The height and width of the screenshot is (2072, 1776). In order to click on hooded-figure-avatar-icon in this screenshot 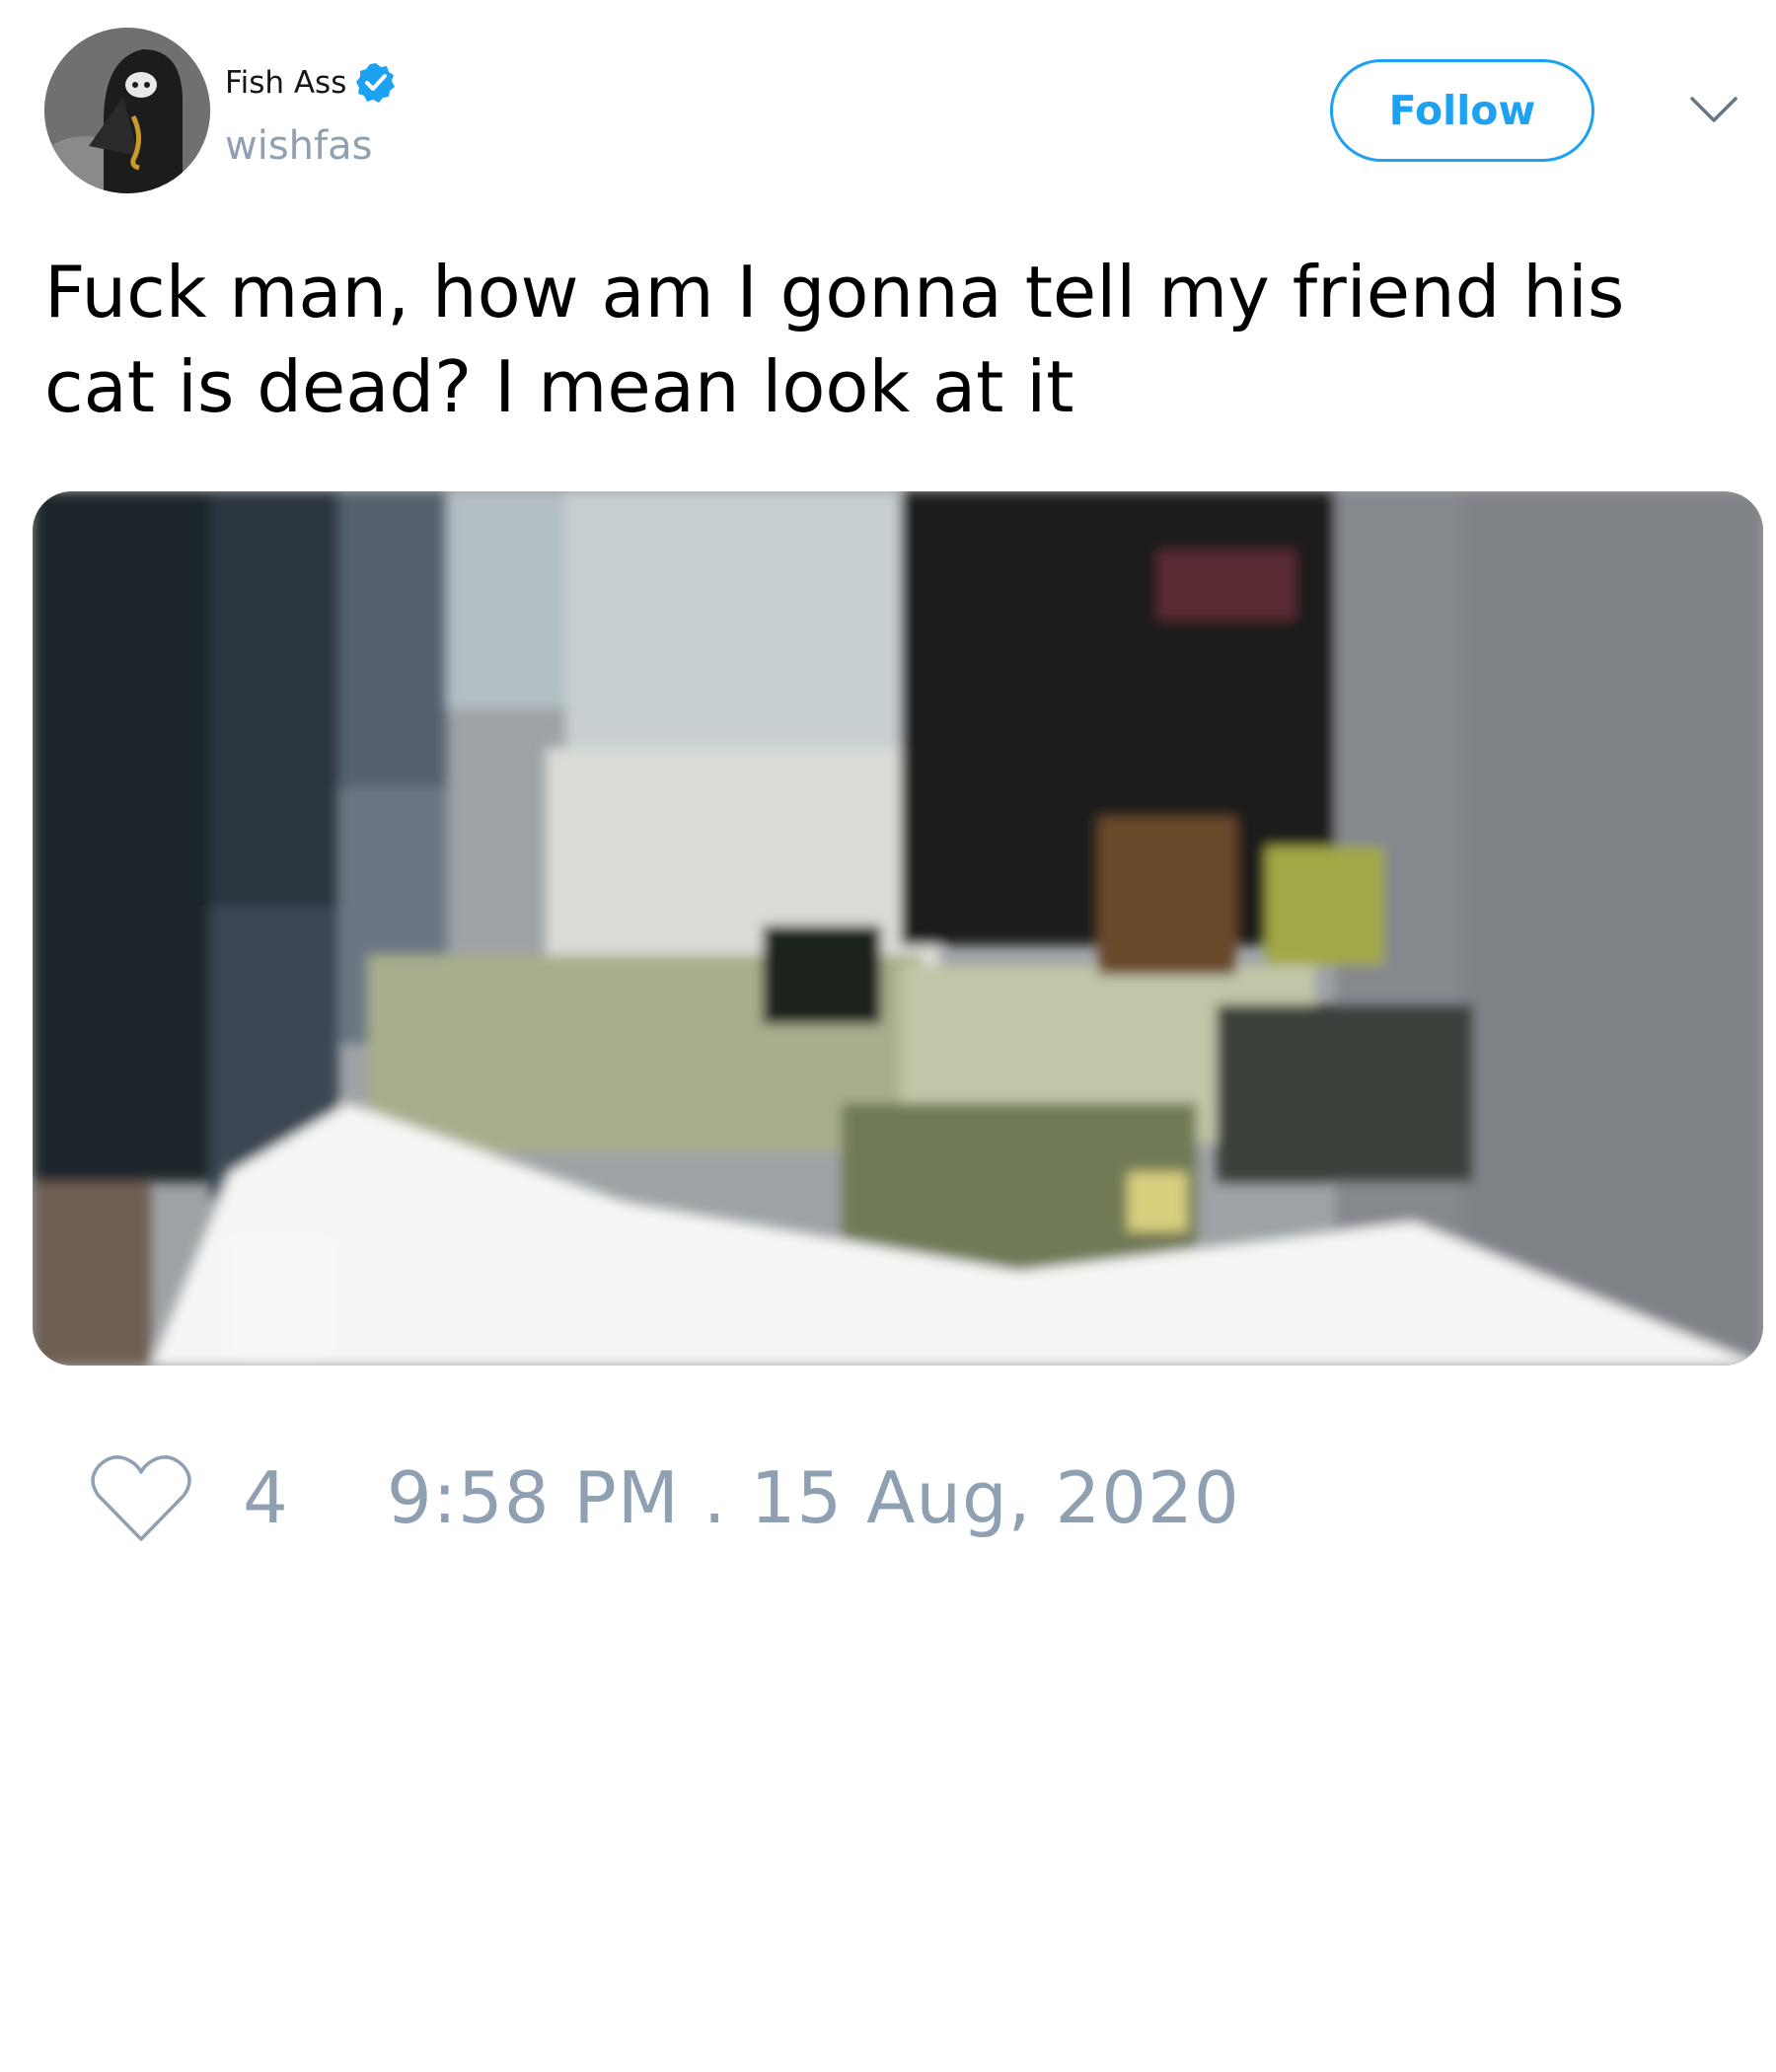, I will do `click(127, 111)`.